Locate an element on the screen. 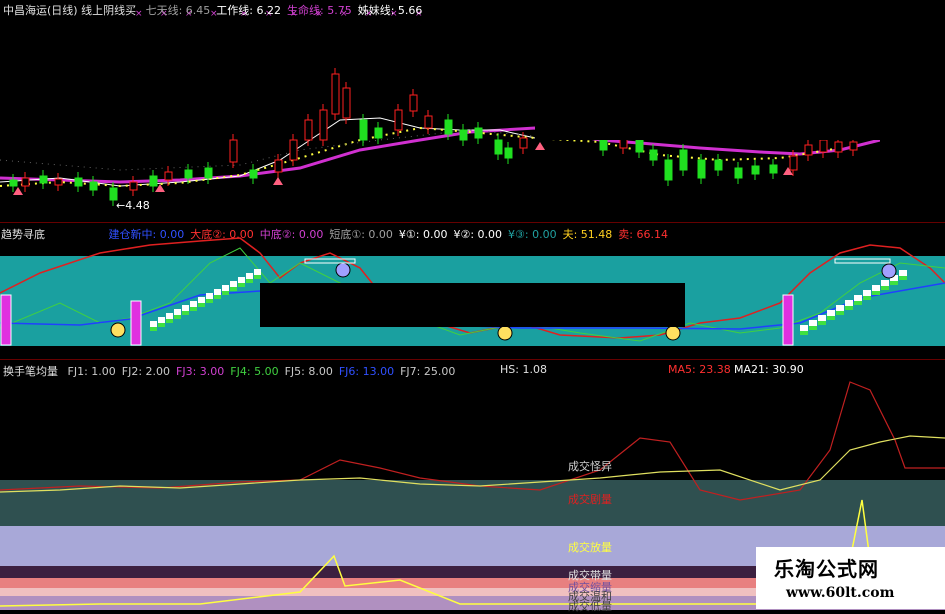  band-label-low: 成交低量 is located at coordinates (590, 606).